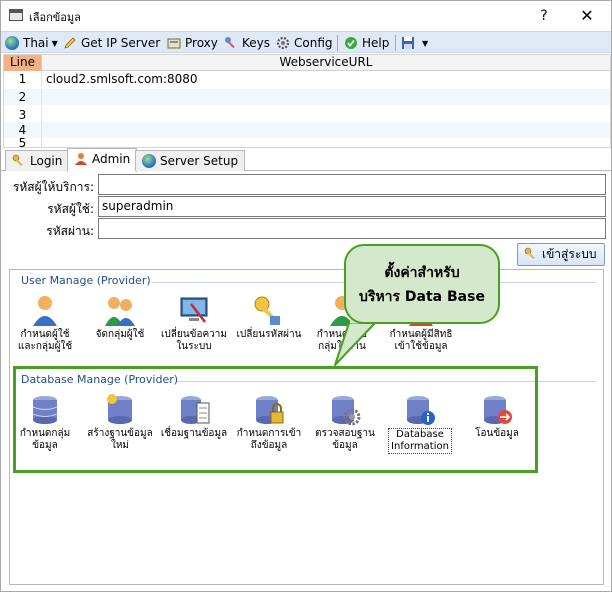  What do you see at coordinates (355, 342) in the screenshot?
I see `callout-pointer` at bounding box center [355, 342].